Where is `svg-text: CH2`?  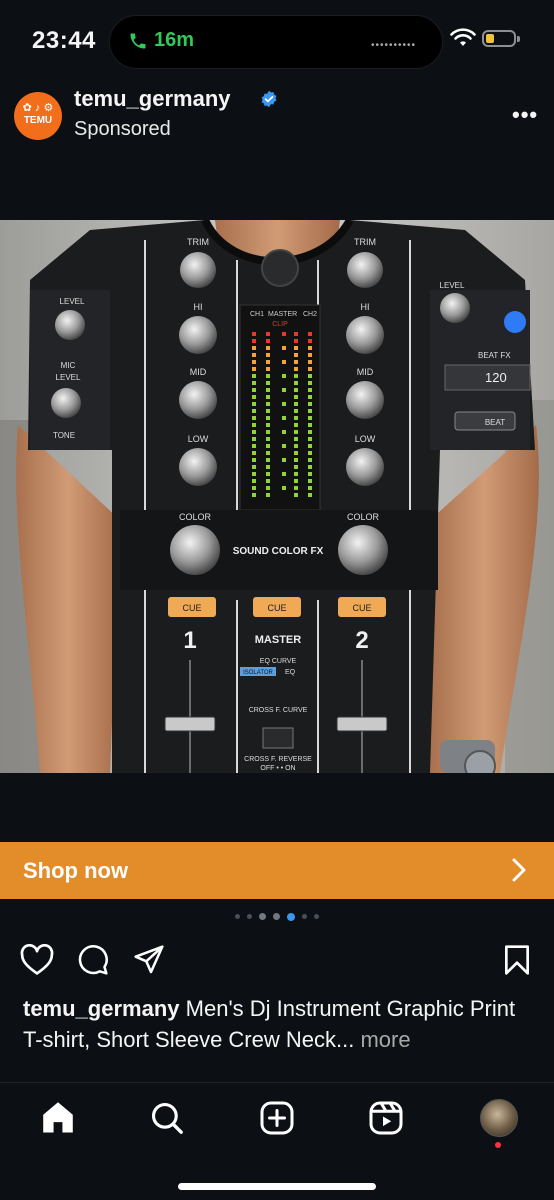
svg-text: CH2 is located at coordinates (310, 314).